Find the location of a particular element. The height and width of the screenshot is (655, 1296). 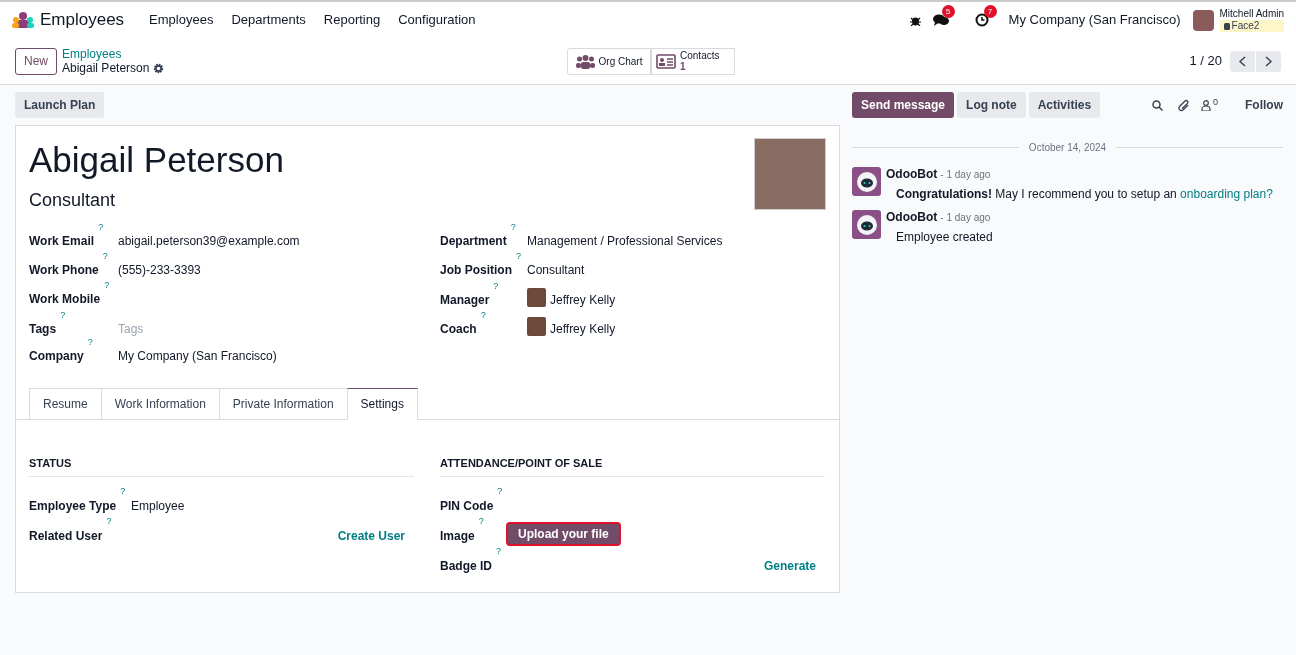

onboarding-plan-link: onboarding plan? is located at coordinates (1226, 194).